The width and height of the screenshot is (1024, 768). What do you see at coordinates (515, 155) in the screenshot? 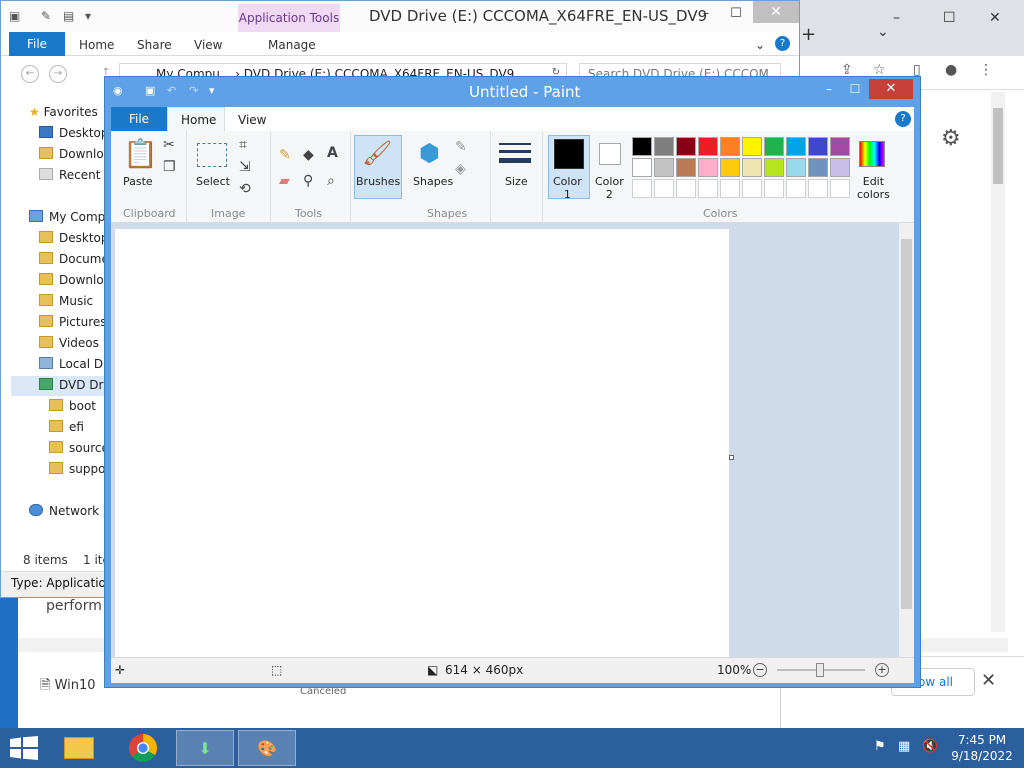
I see `size-icon` at bounding box center [515, 155].